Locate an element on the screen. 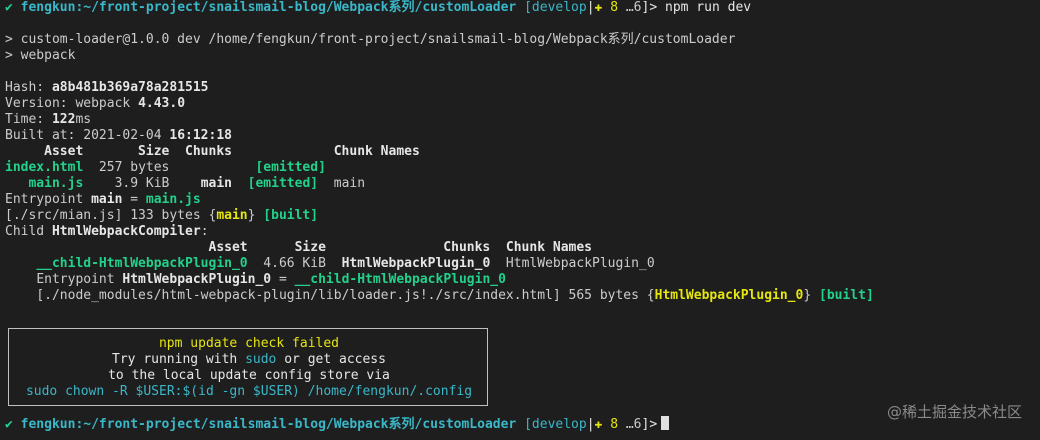 This screenshot has height=440, width=1040. asset-chunk-names: main is located at coordinates (342, 183).